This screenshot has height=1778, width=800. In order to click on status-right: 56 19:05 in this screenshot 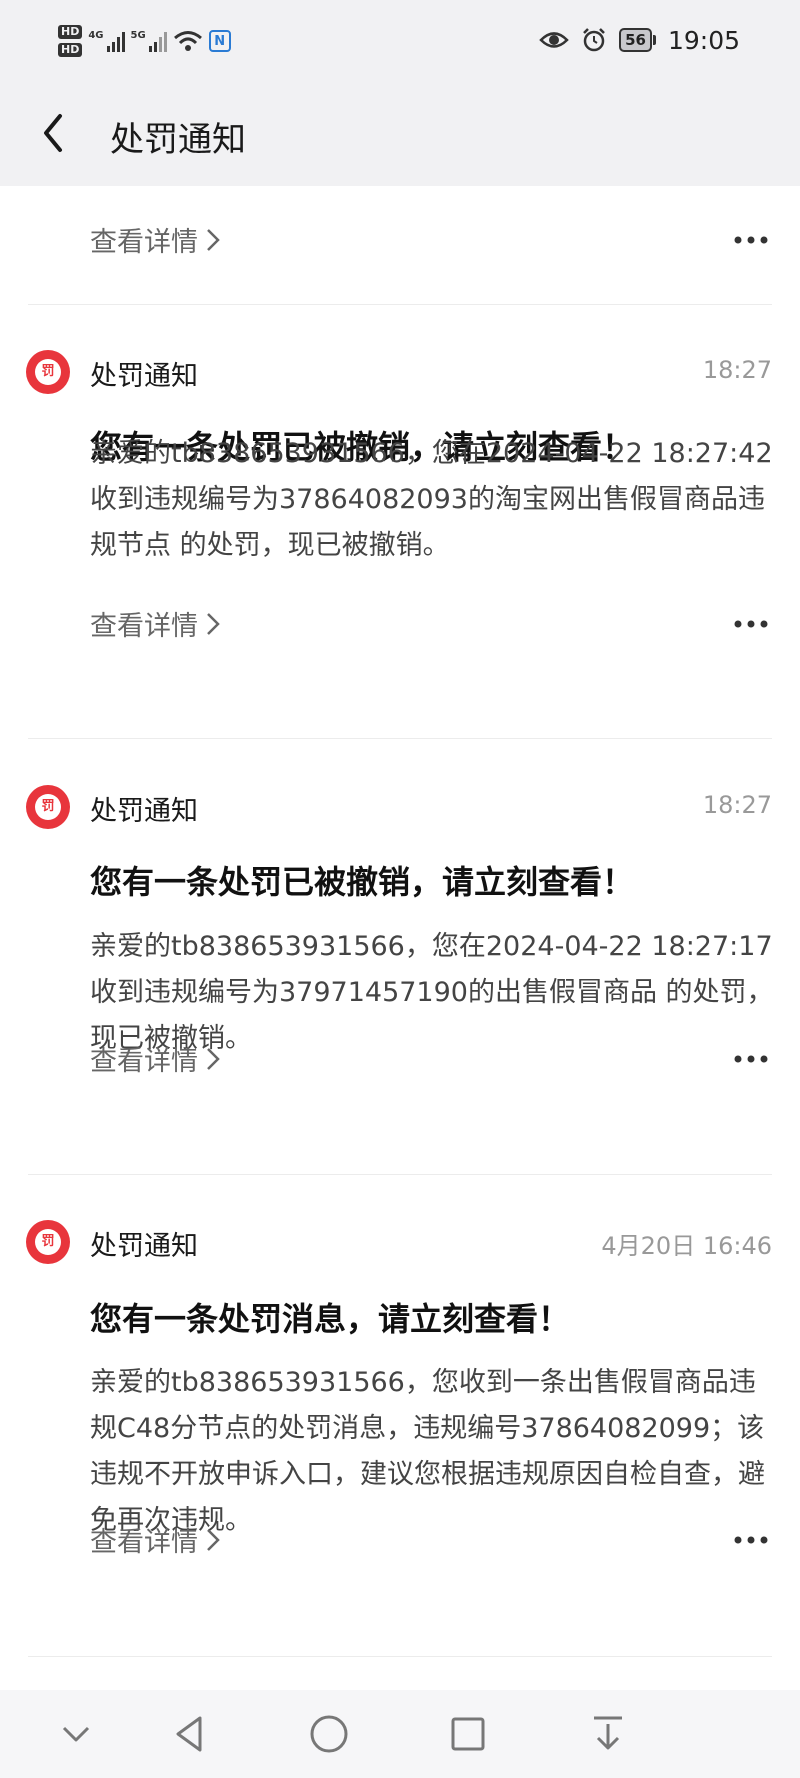, I will do `click(639, 40)`.